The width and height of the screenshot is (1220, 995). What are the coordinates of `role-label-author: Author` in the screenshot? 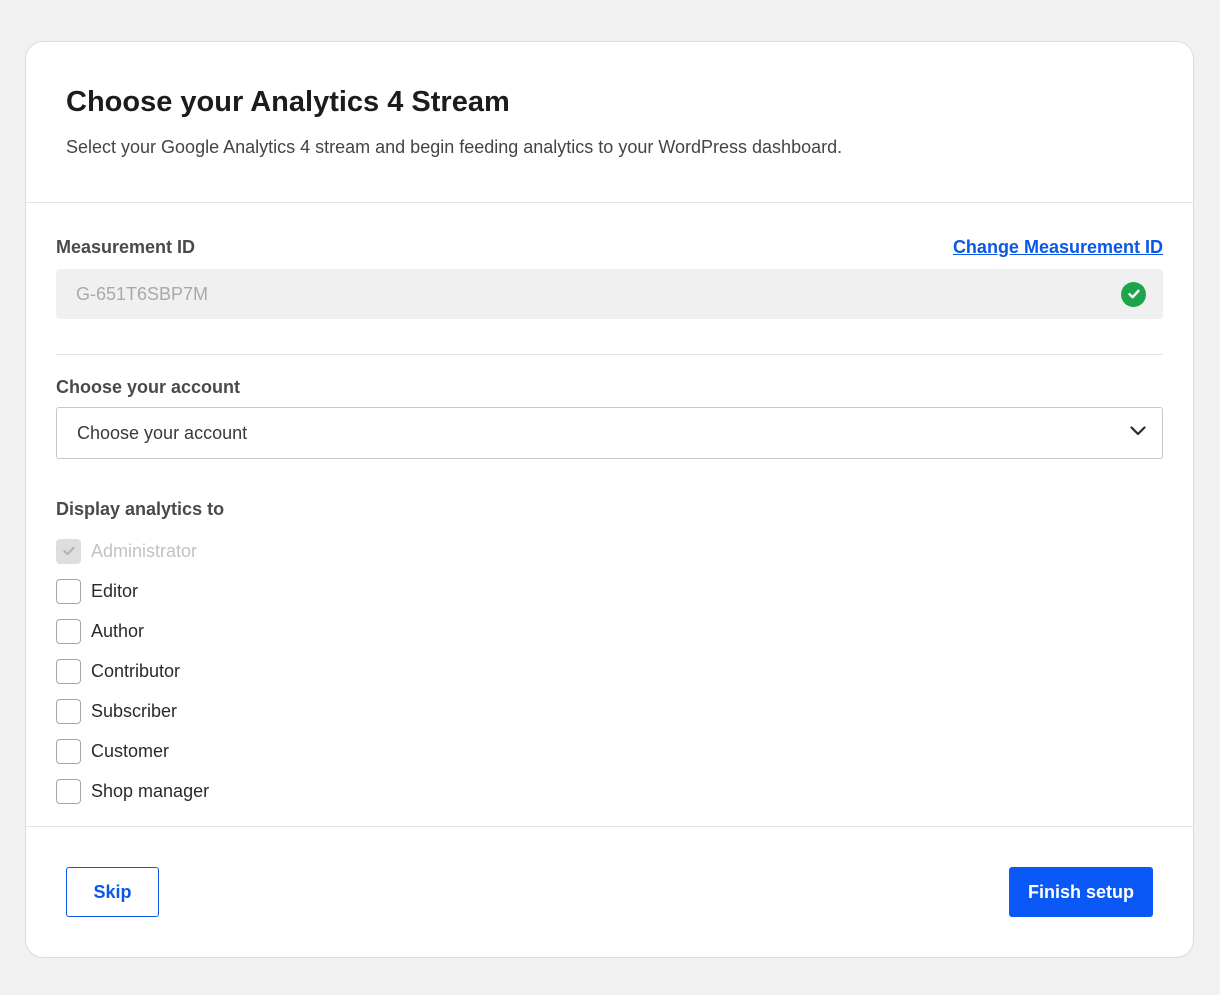 It's located at (118, 630).